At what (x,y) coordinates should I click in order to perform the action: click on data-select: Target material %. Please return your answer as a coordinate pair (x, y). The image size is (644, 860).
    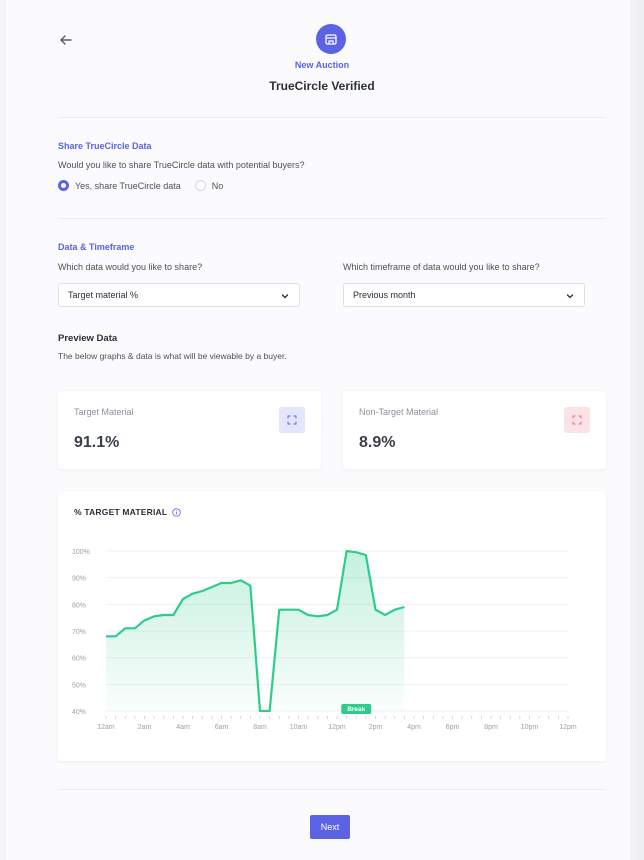
    Looking at the image, I should click on (179, 295).